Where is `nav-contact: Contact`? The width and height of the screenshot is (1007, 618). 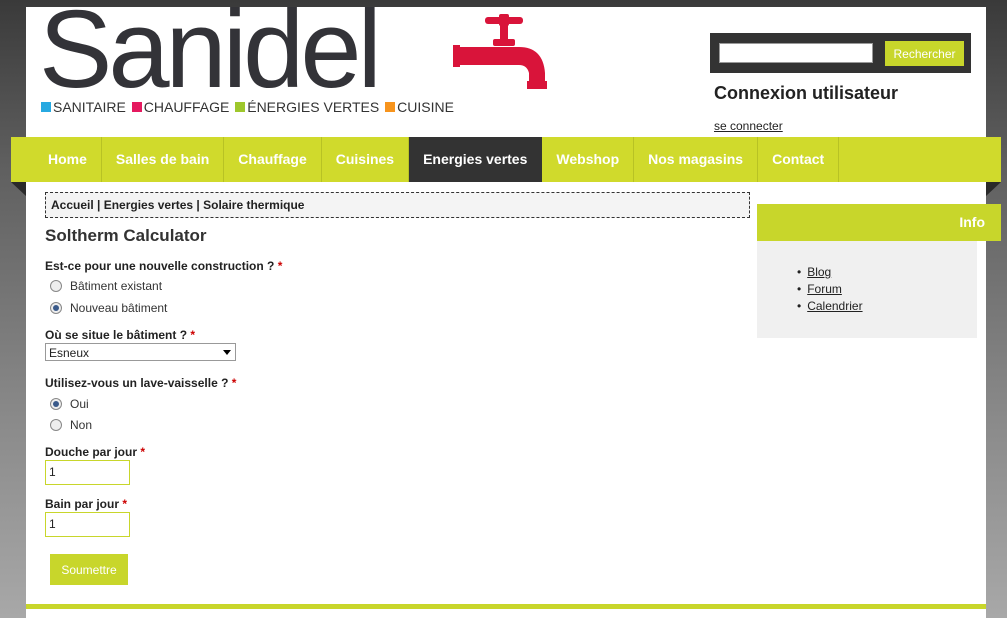
nav-contact: Contact is located at coordinates (799, 159).